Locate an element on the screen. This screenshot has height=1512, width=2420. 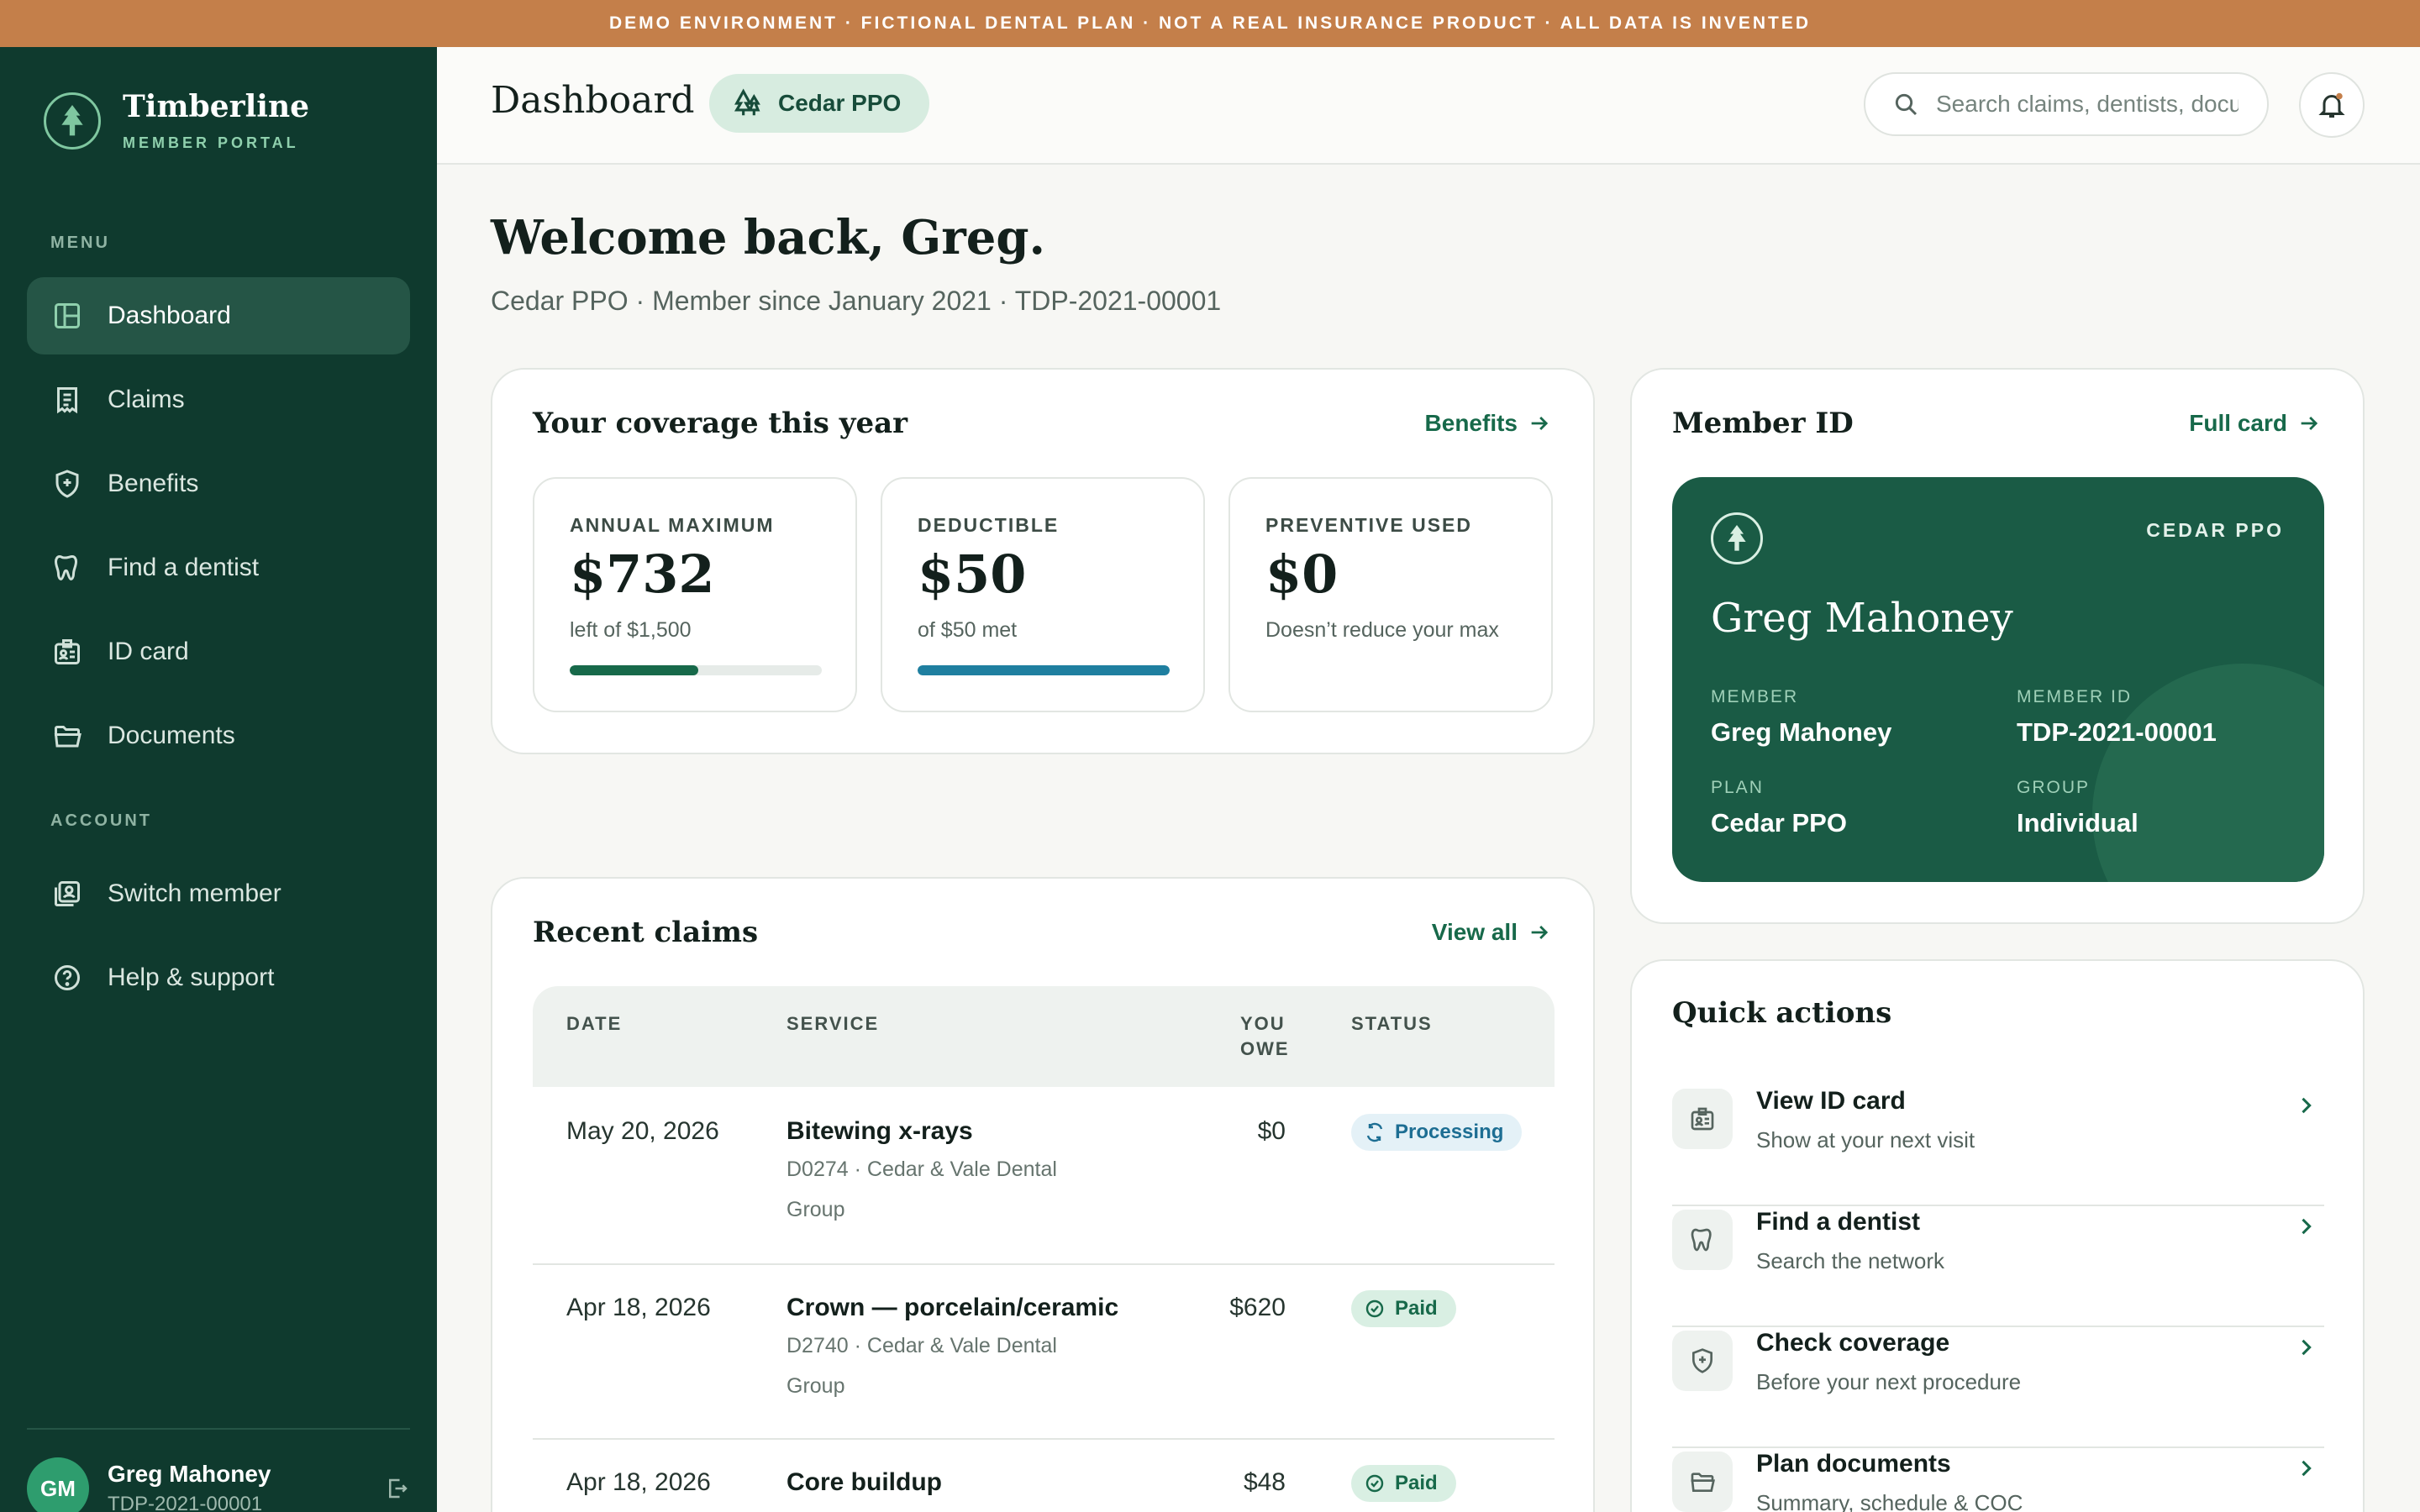
chevron-right-icon is located at coordinates (2307, 1468).